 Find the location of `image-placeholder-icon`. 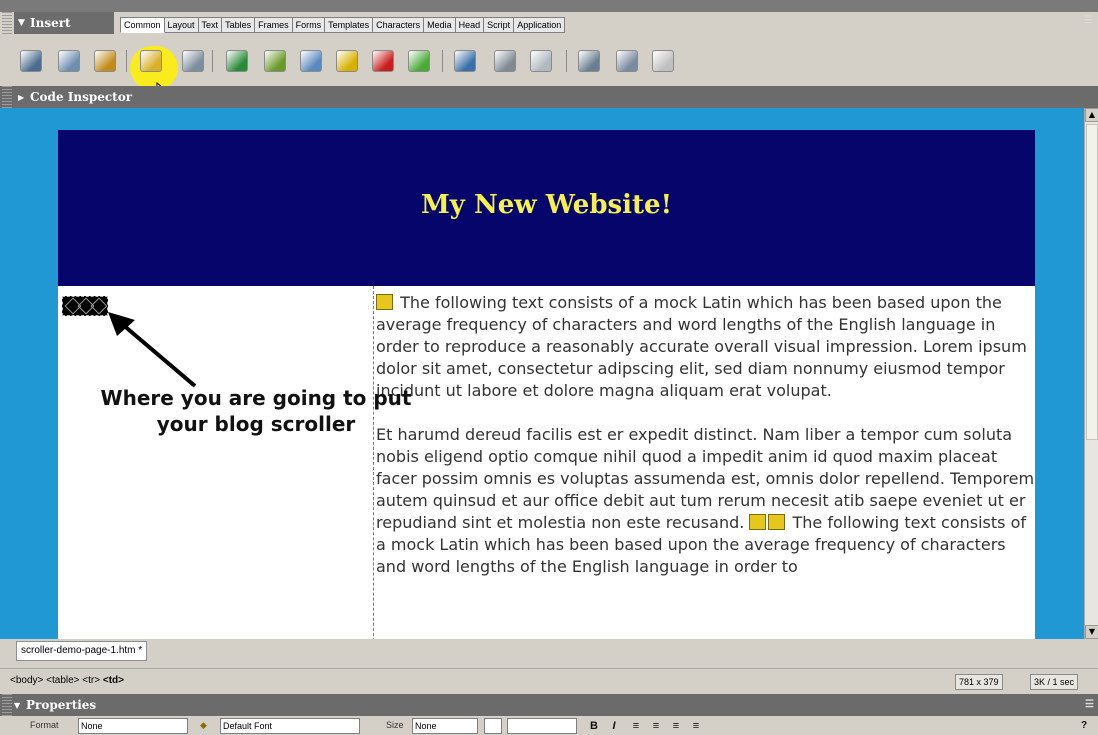

image-placeholder-icon is located at coordinates (275, 61).